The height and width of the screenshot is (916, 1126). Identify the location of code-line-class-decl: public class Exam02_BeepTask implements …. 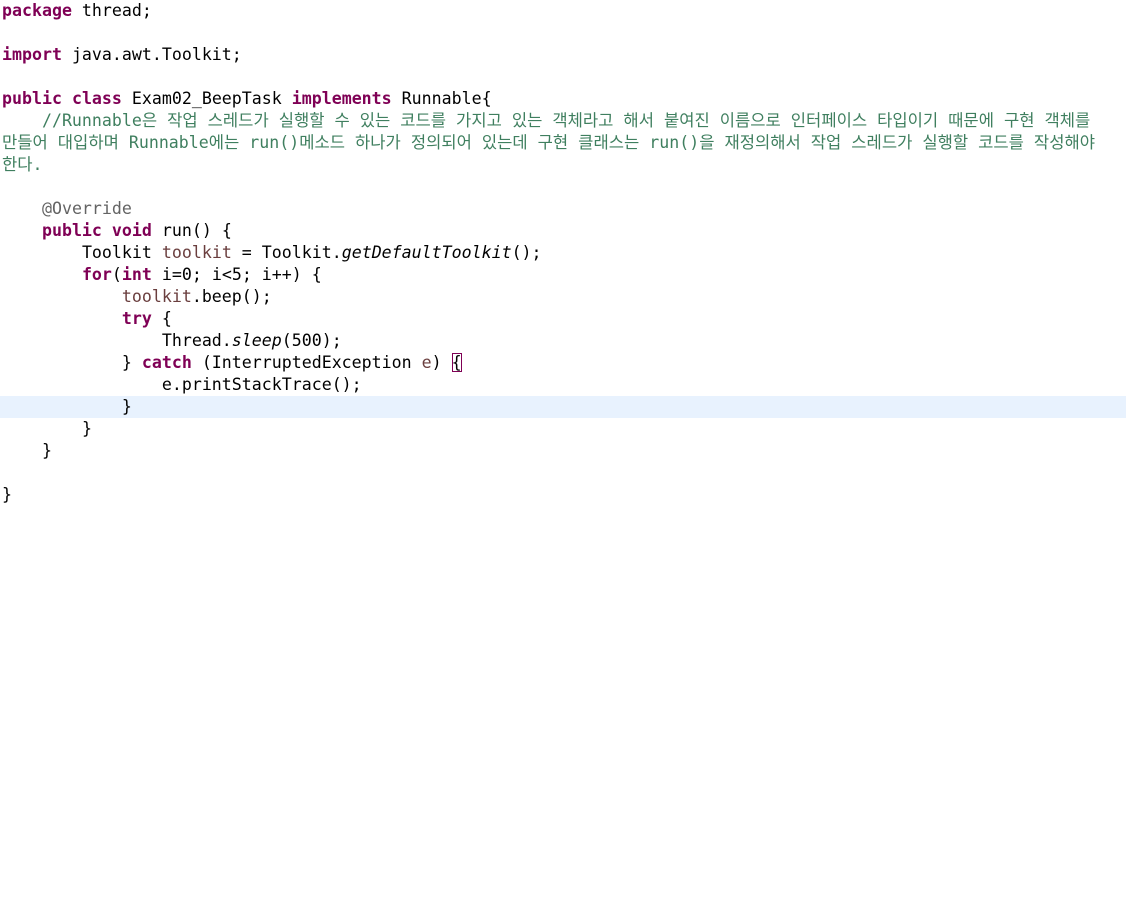
(247, 99).